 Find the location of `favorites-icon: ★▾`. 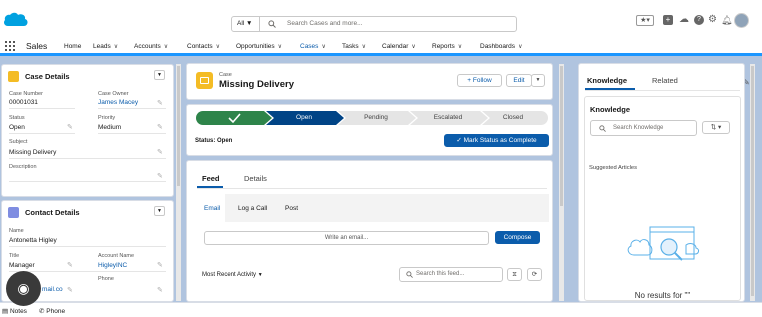

favorites-icon: ★▾ is located at coordinates (645, 20).